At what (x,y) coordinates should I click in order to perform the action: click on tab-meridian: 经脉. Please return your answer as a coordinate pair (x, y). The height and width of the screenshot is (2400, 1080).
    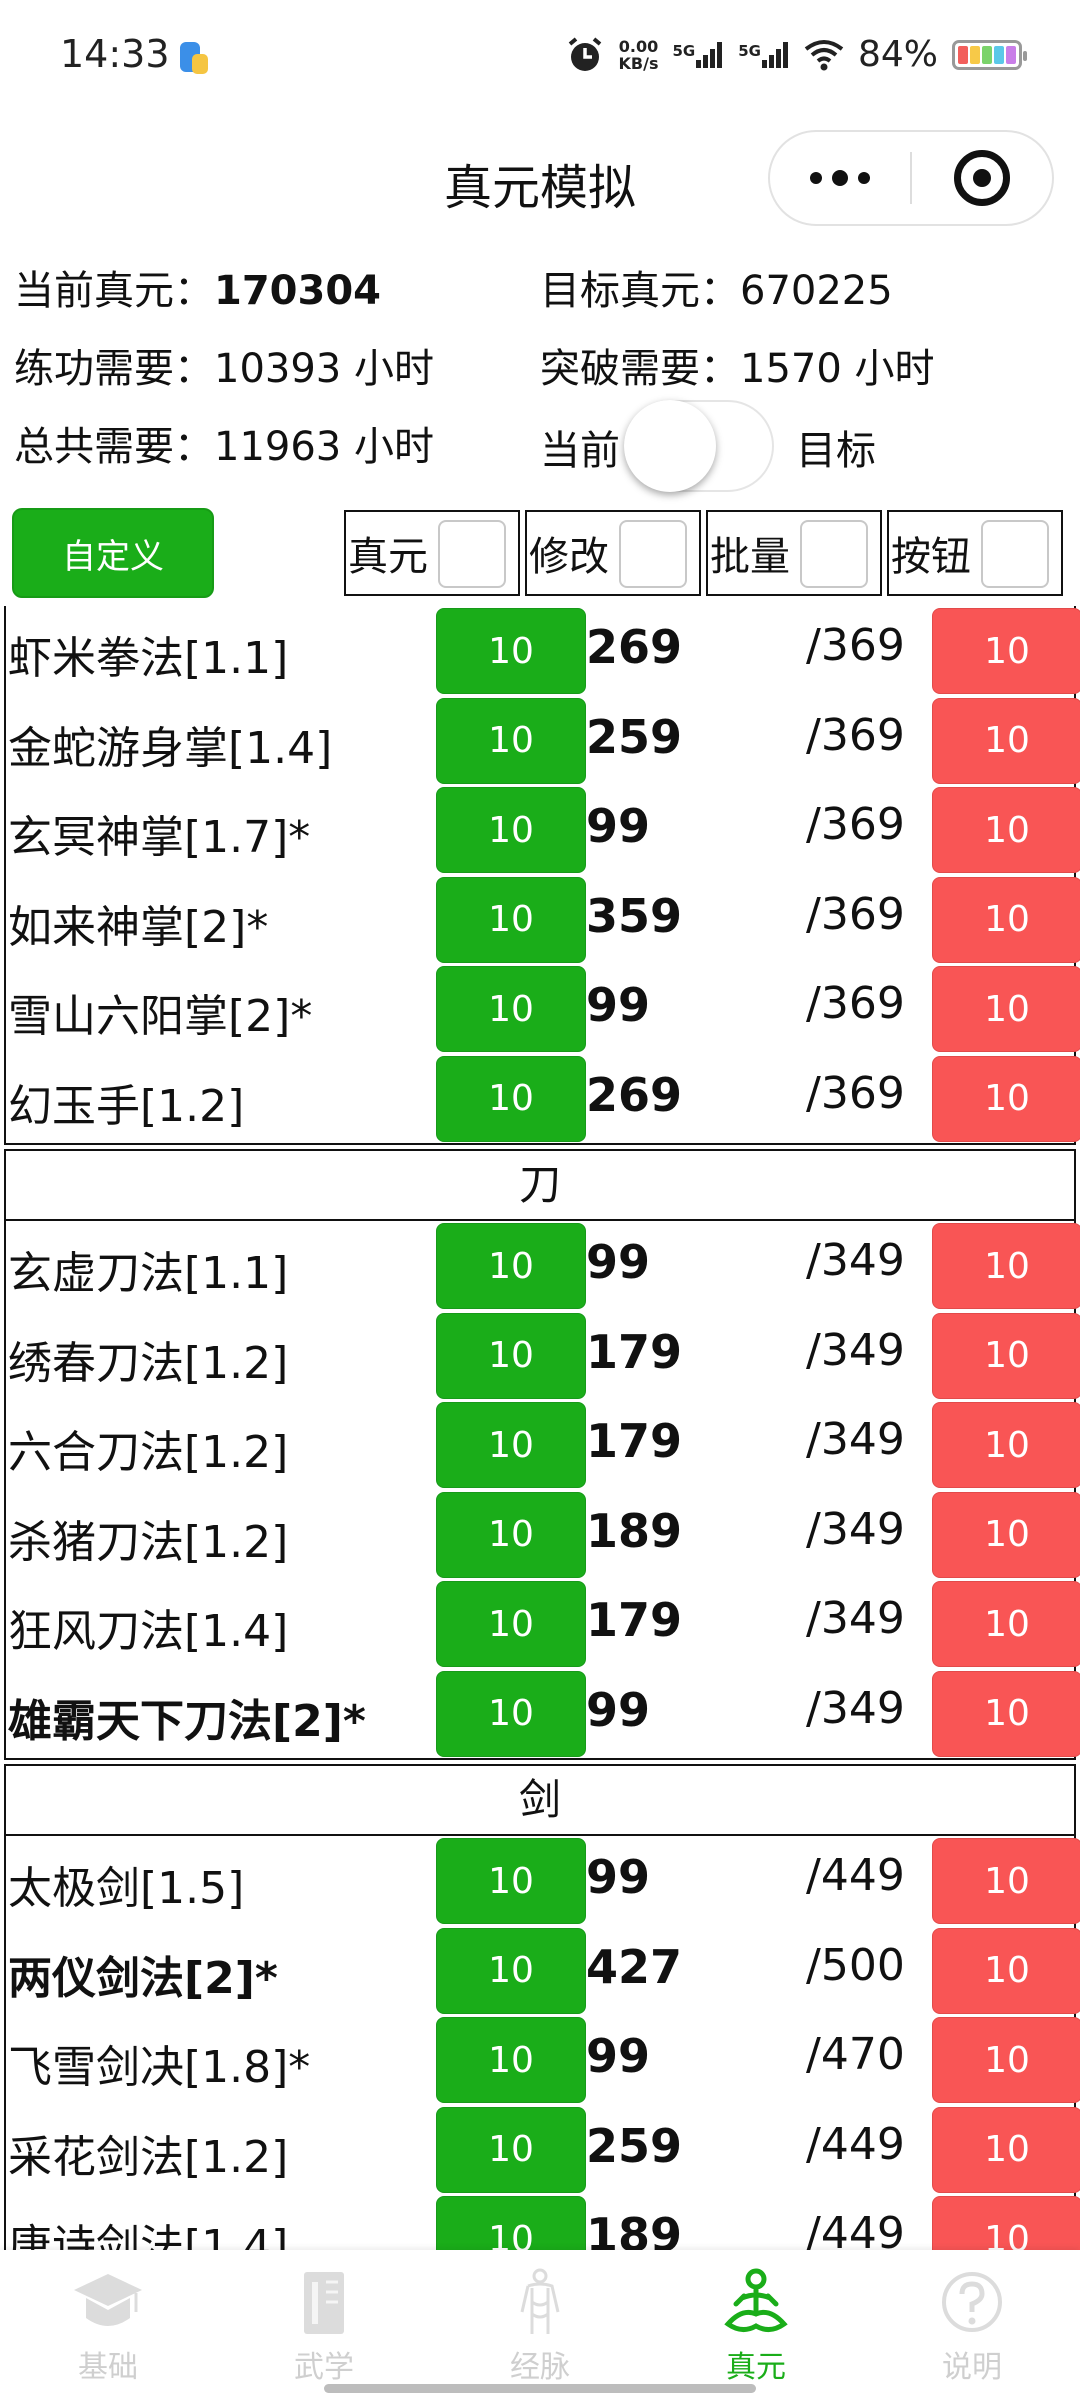
    Looking at the image, I should click on (540, 2325).